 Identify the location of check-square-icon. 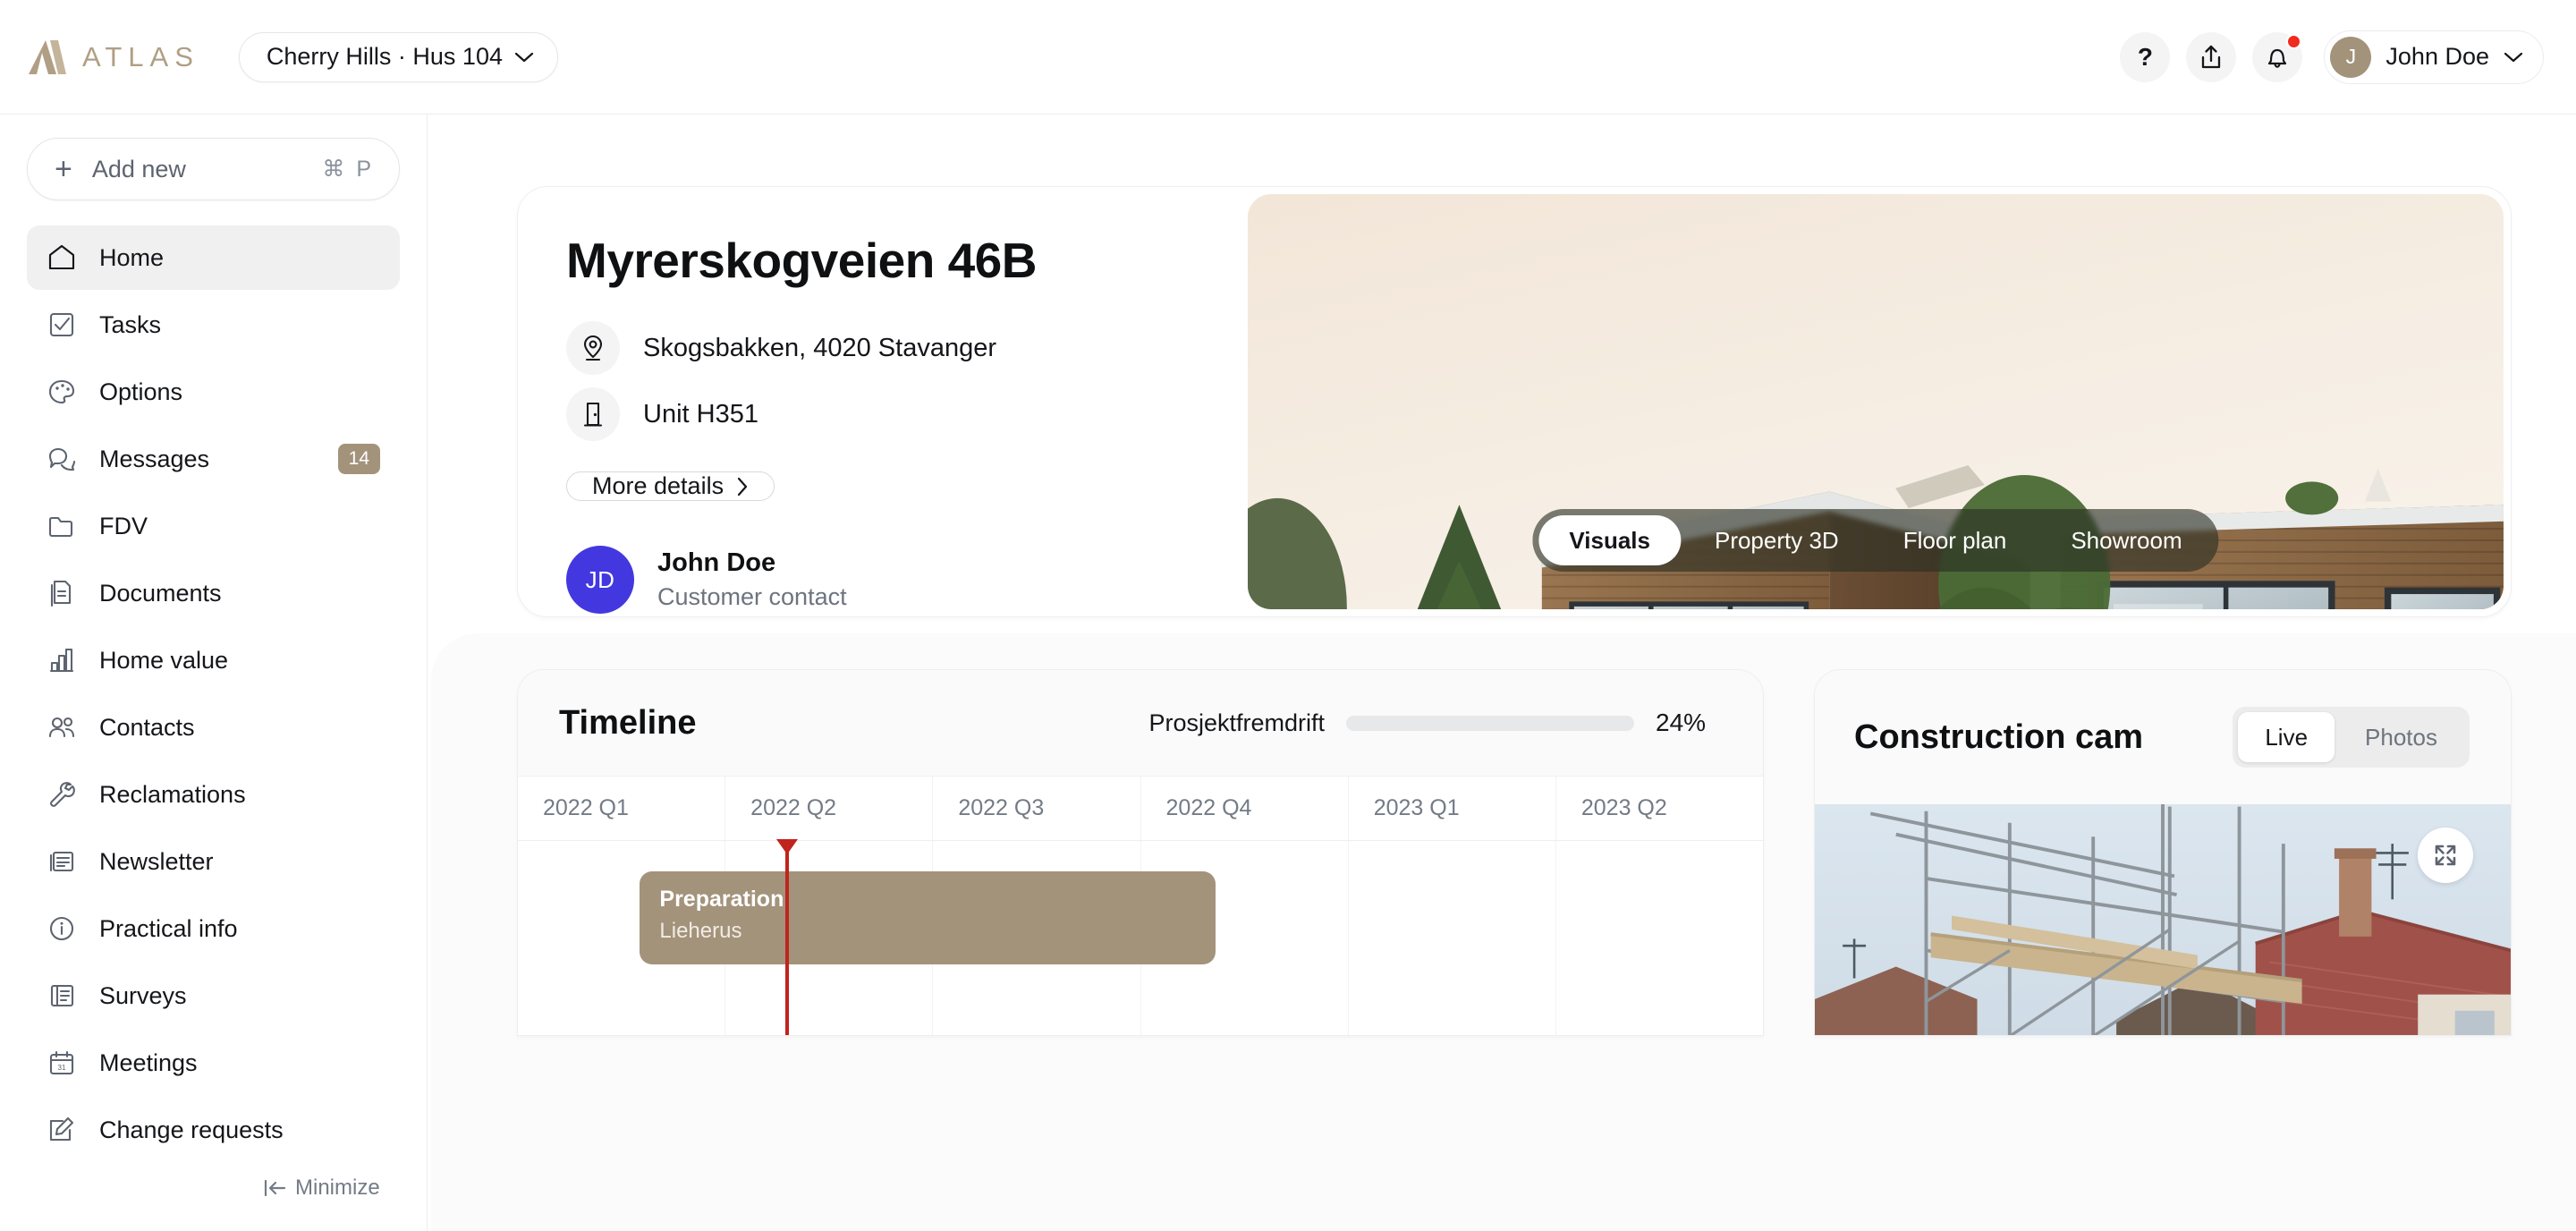
(61, 324).